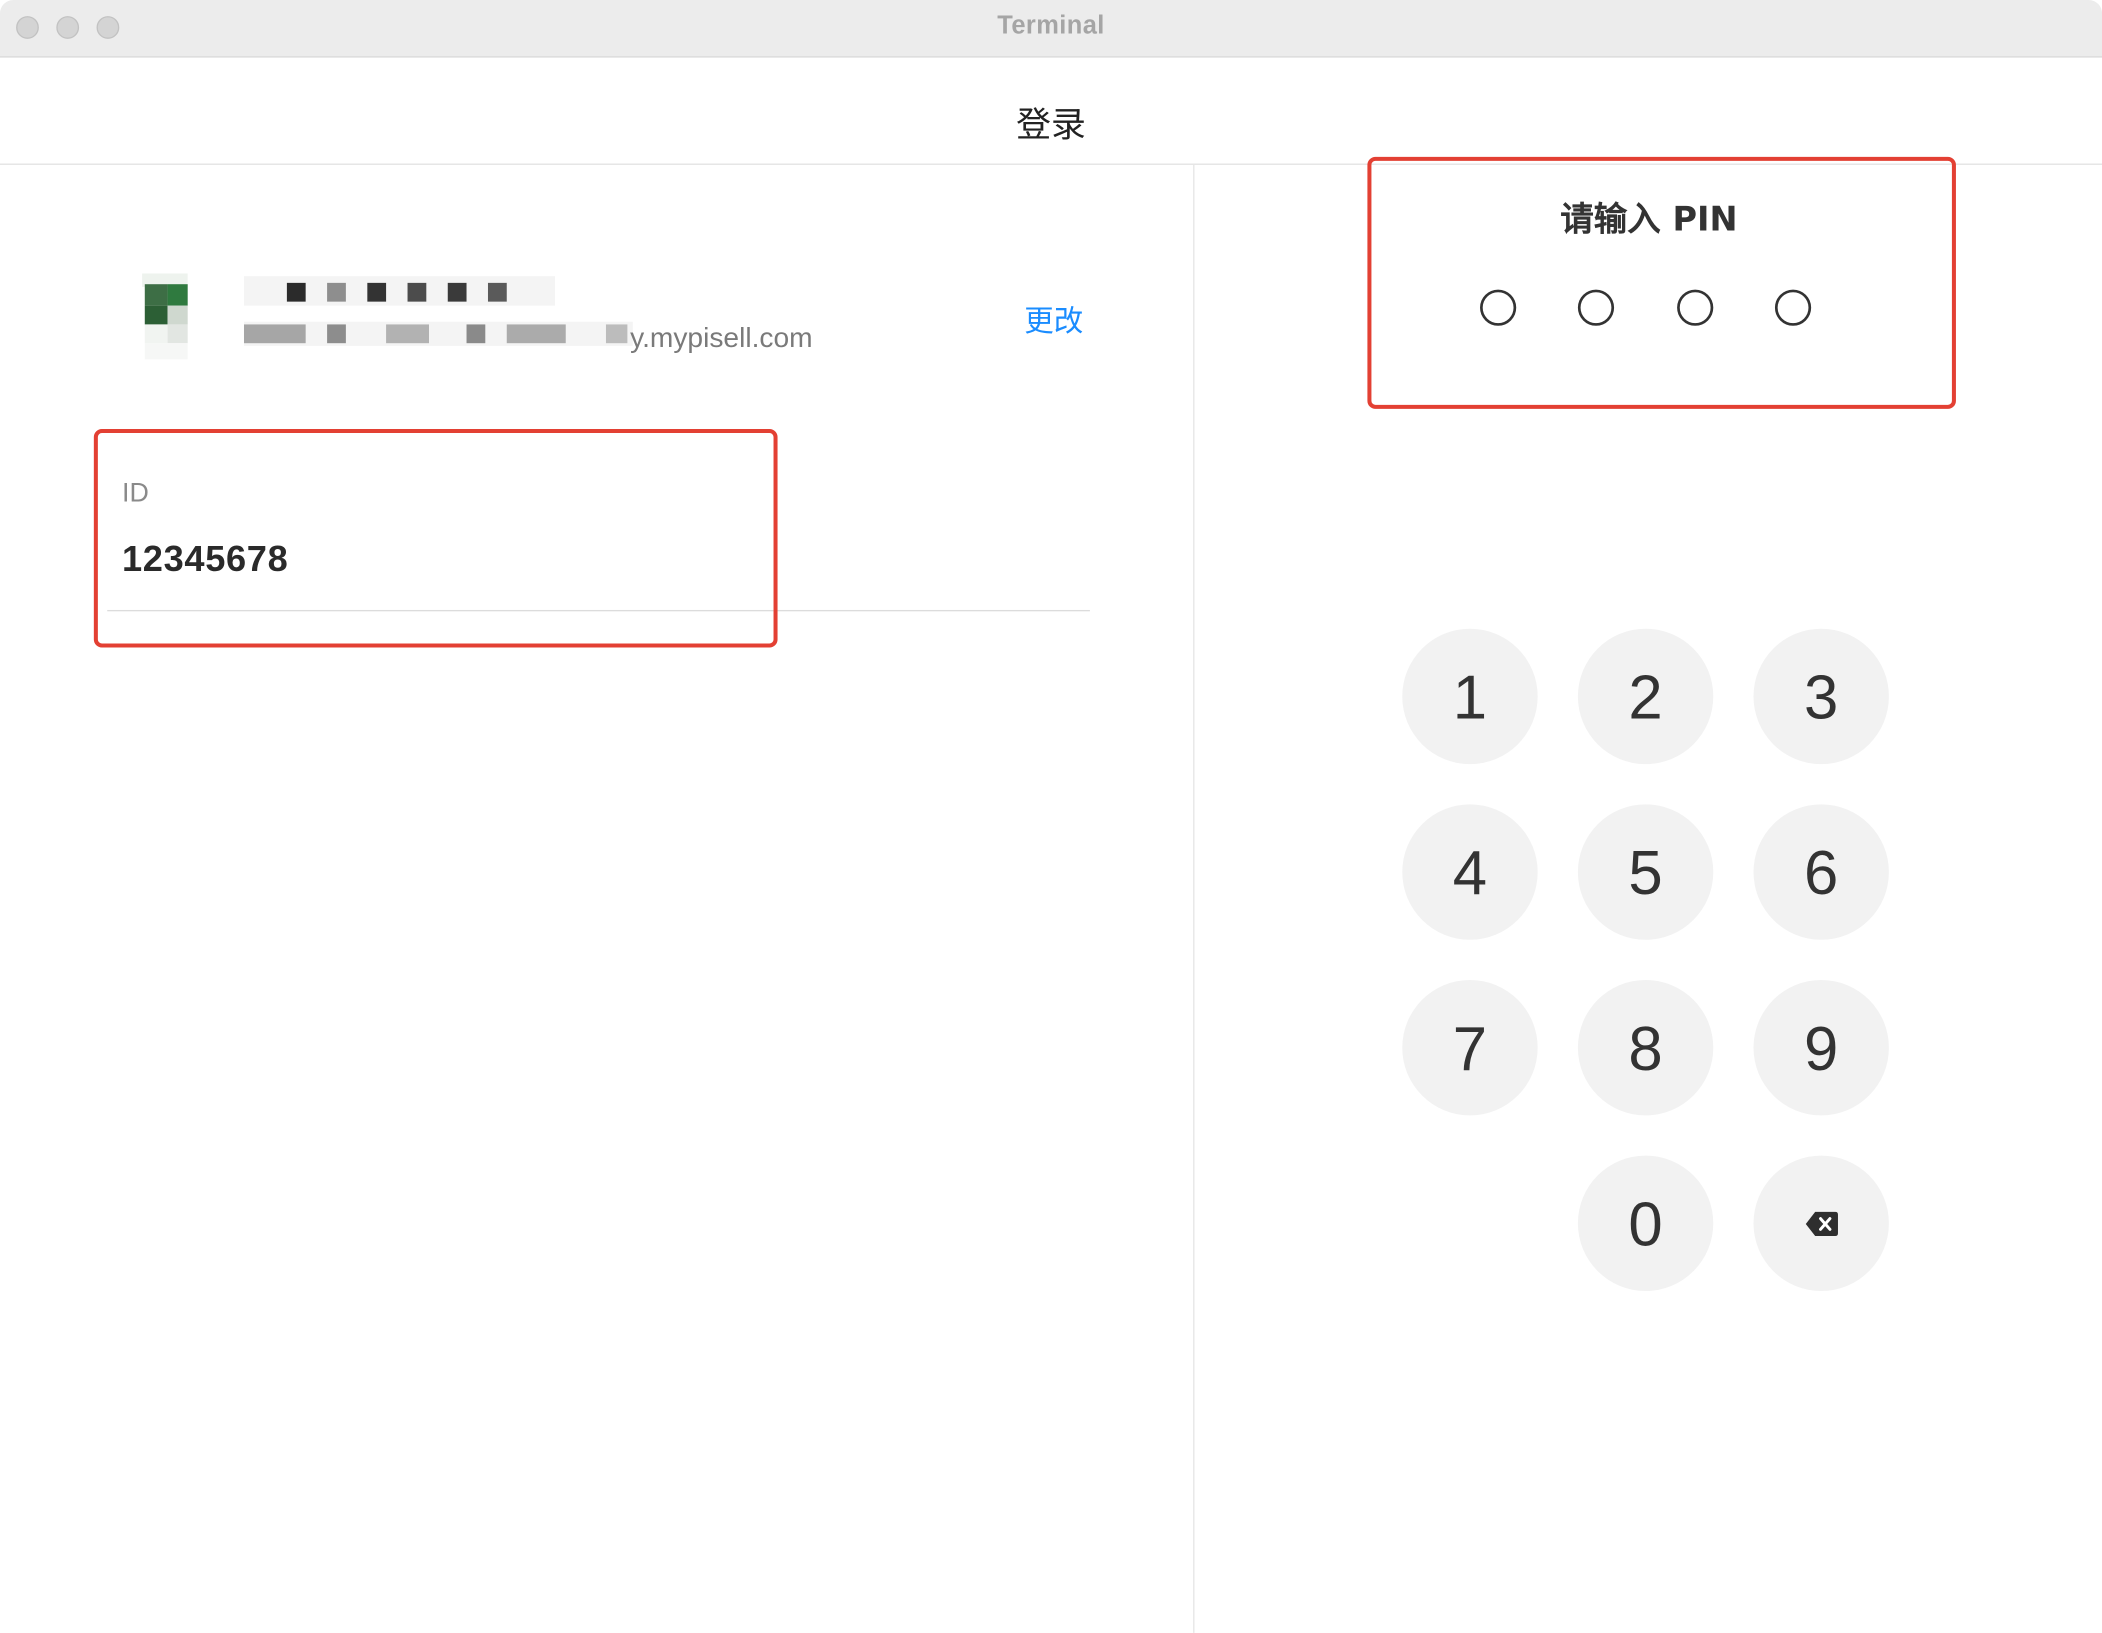 The image size is (2102, 1633). Describe the element at coordinates (1645, 1223) in the screenshot. I see `keypad-key-0: 0` at that location.